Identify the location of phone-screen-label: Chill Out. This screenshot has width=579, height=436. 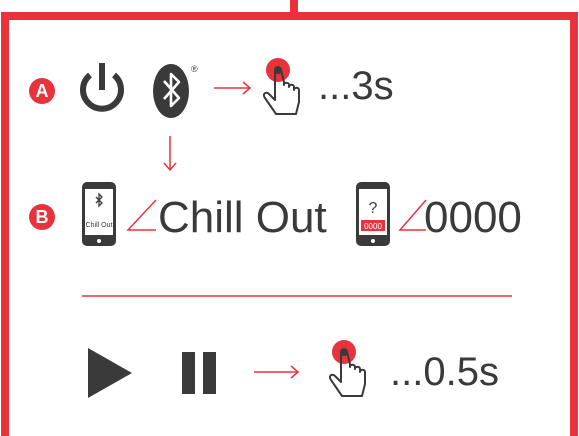
(99, 225).